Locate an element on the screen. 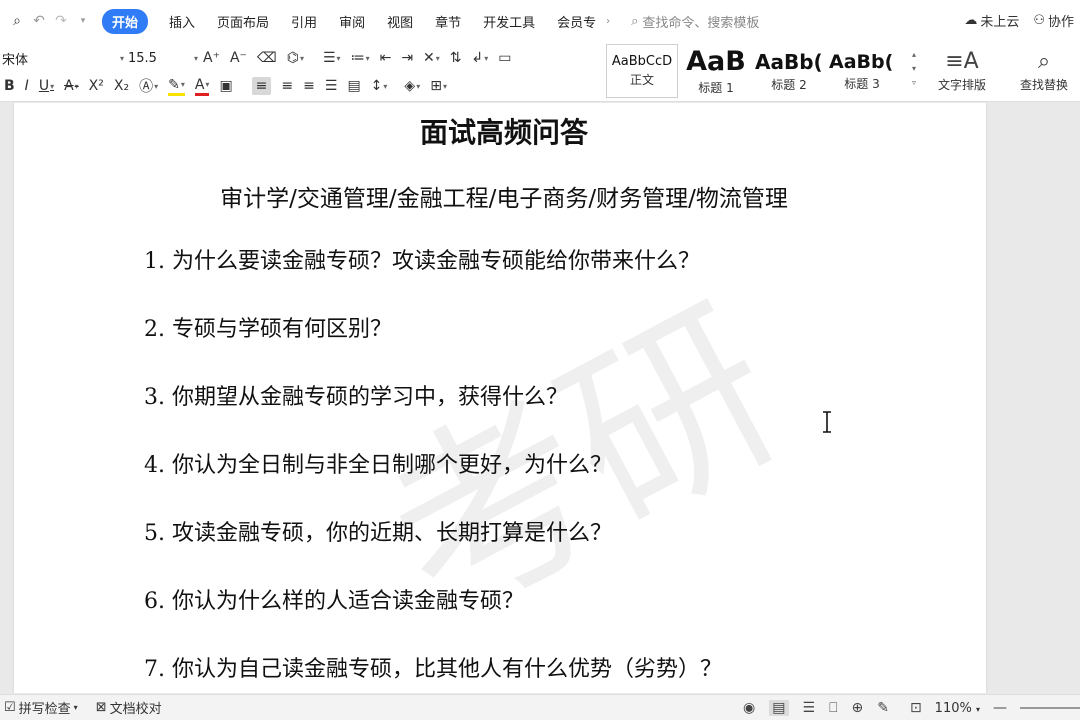 Image resolution: width=1080 pixels, height=720 pixels. tab-review: 审阅 is located at coordinates (352, 21).